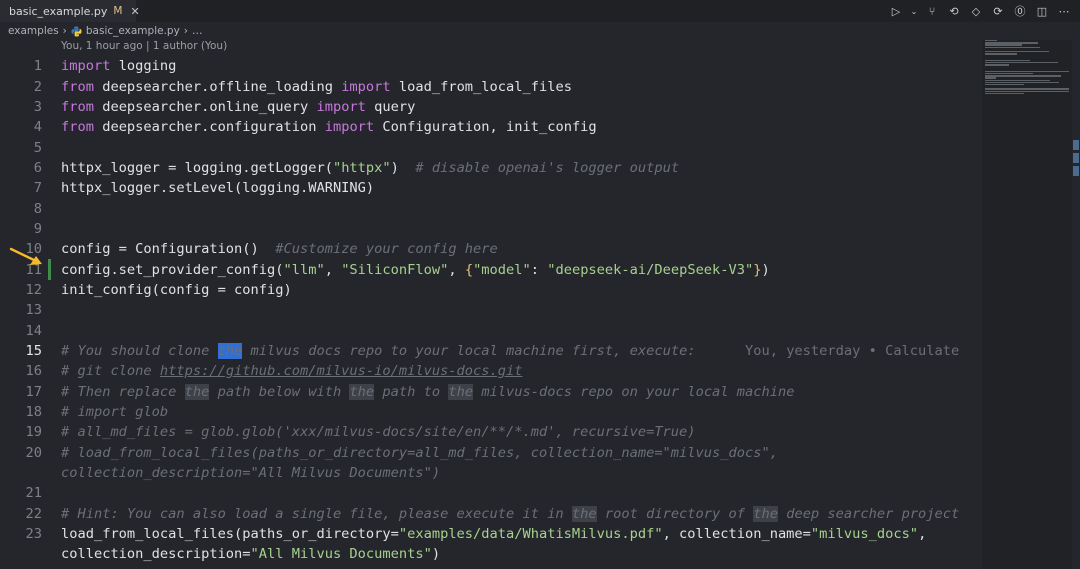 The height and width of the screenshot is (569, 1080). I want to click on breadcrumb-folder: examples, so click(33, 31).